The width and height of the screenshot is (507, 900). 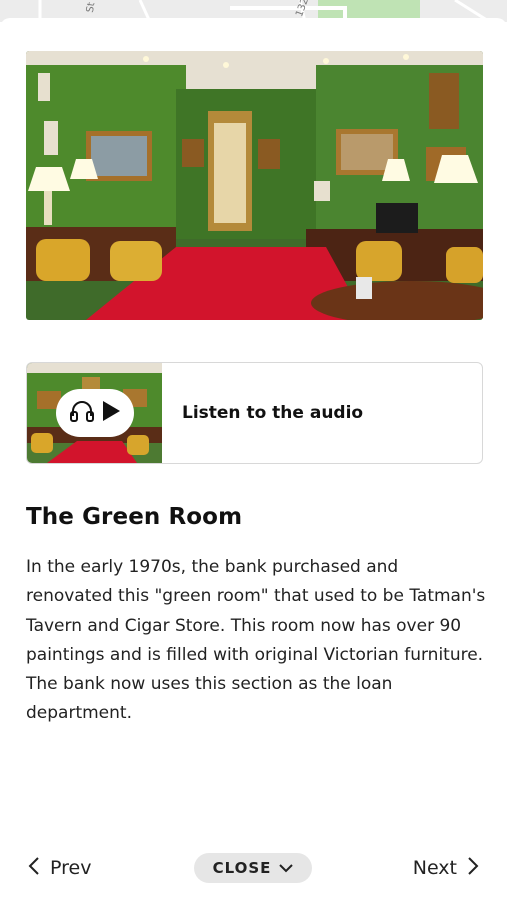 I want to click on listen-audio-button: Listen to the audio, so click(x=254, y=413).